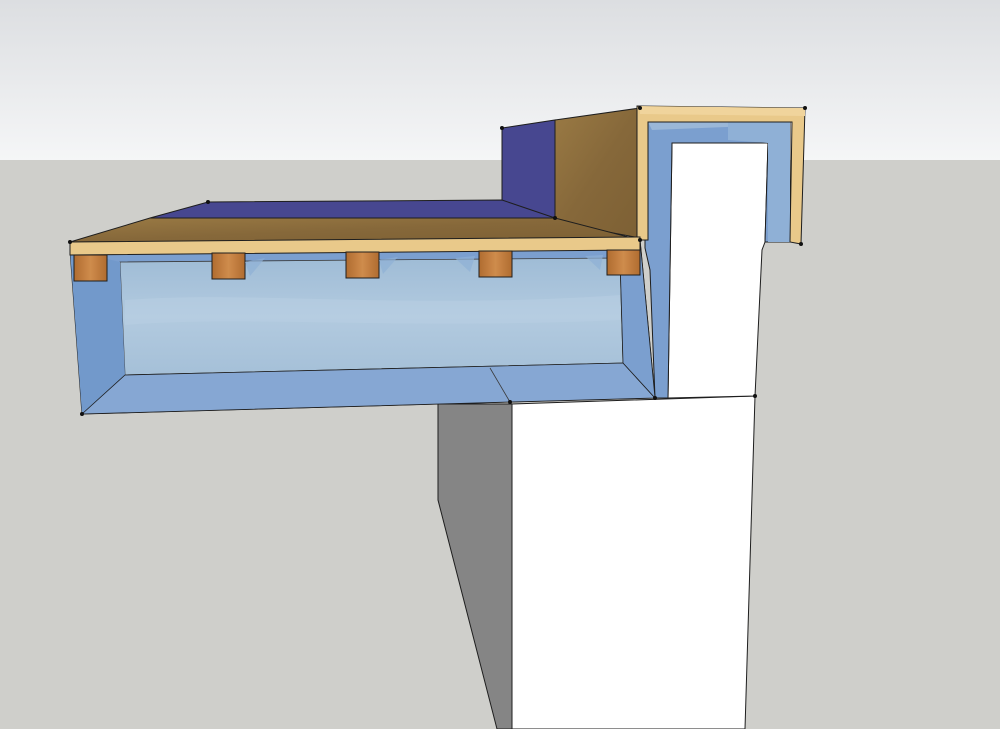 The width and height of the screenshot is (1000, 729). I want to click on roof-membrane-top, so click(352, 209).